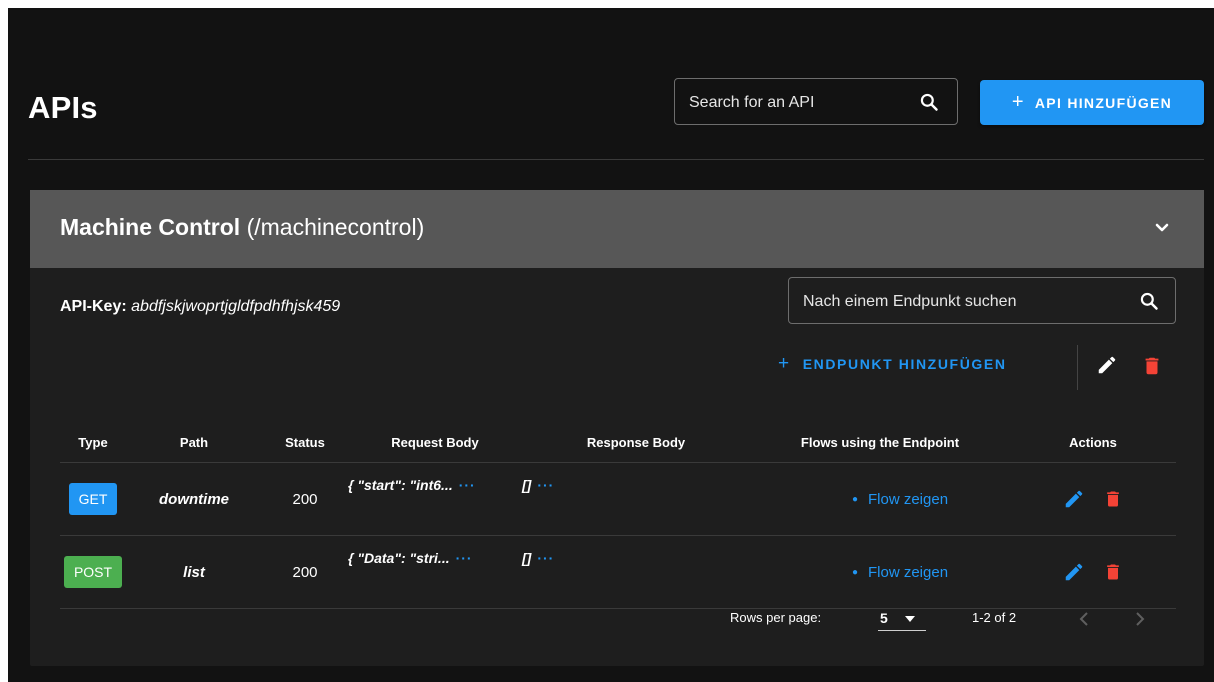 This screenshot has width=1214, height=682. I want to click on api-key-value: abdfjskjwoprtjgldfpdhfhjsk459, so click(236, 306).